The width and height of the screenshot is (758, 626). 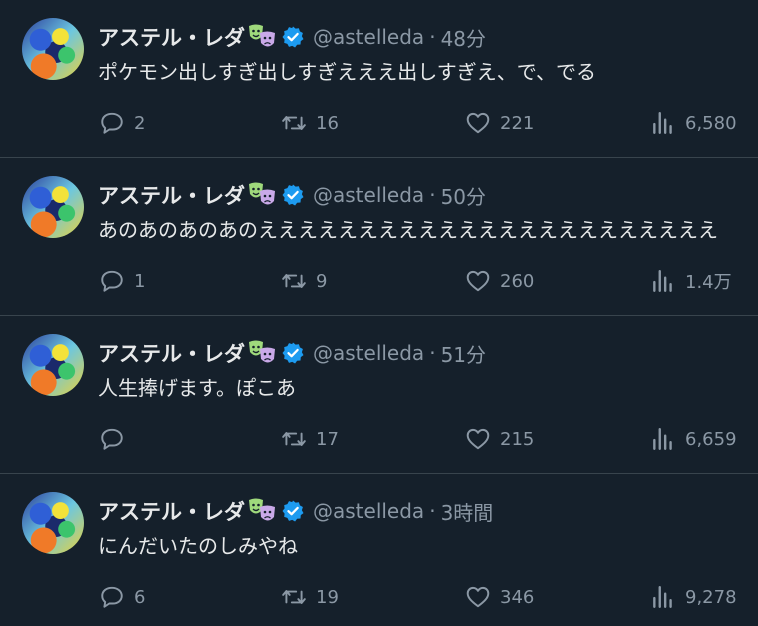 I want to click on view-count: 6,580, so click(x=711, y=123).